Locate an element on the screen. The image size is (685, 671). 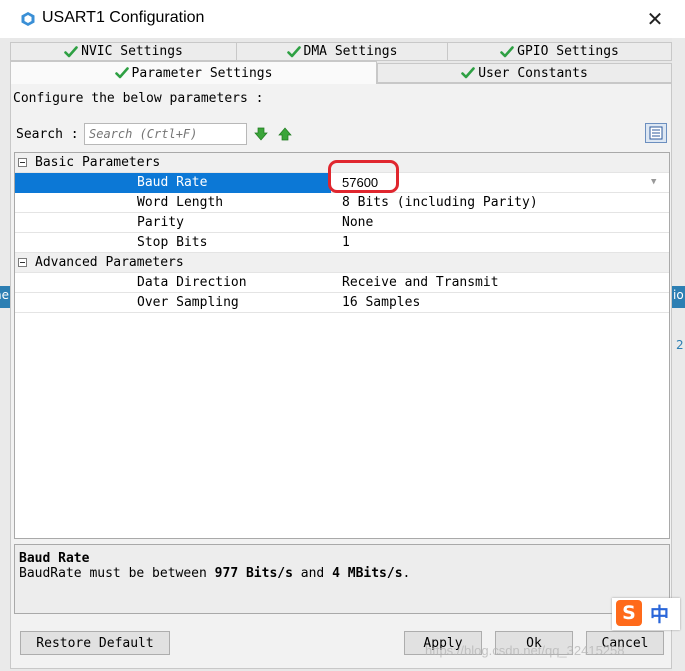
annotation-highlight-ring is located at coordinates (363, 176).